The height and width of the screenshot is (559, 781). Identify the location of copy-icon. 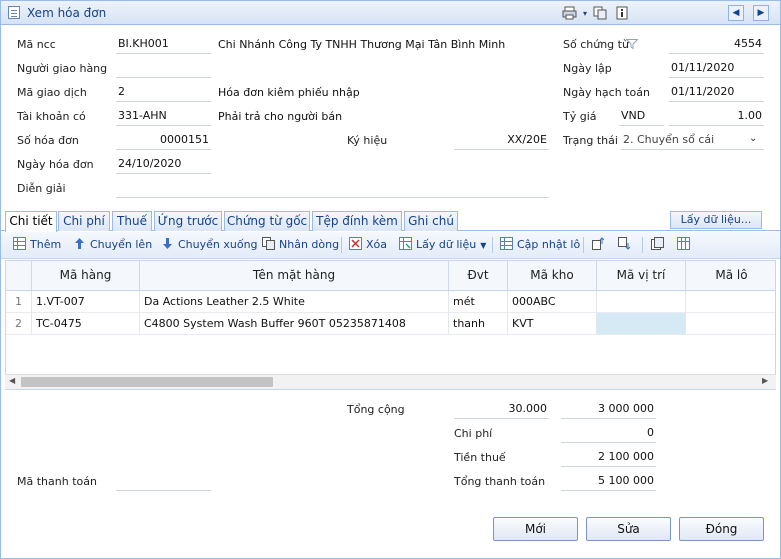
(600, 13).